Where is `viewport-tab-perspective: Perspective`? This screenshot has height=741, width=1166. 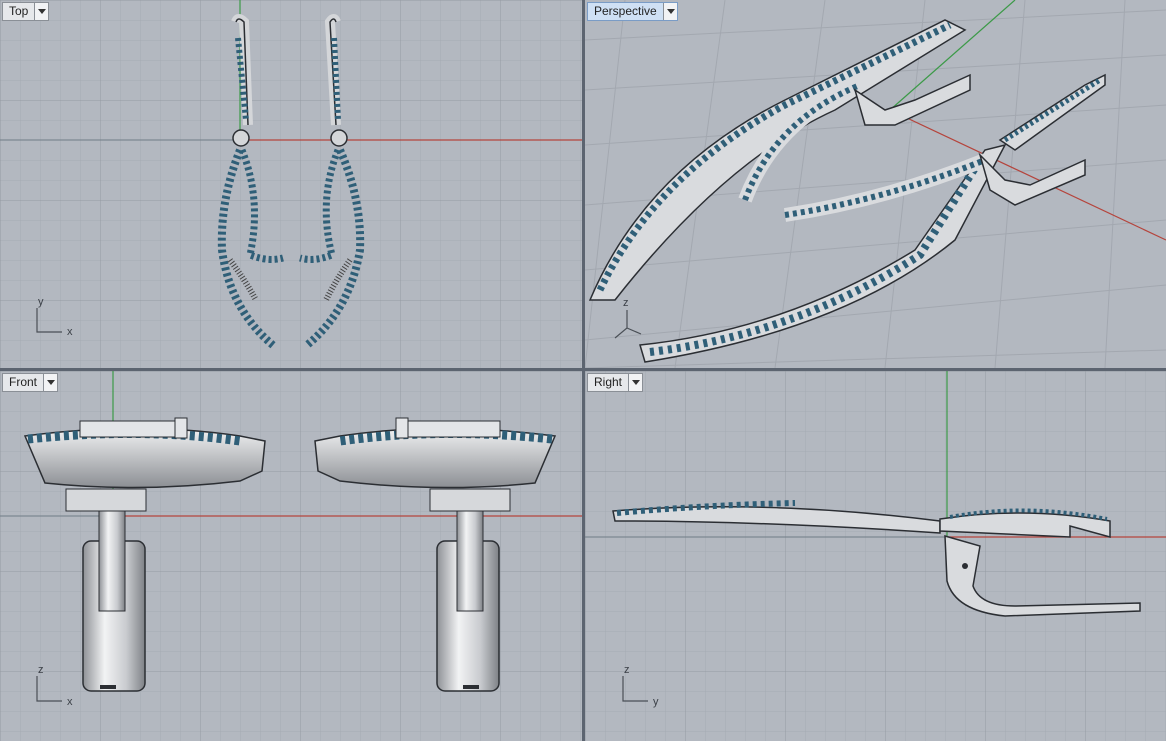 viewport-tab-perspective: Perspective is located at coordinates (632, 11).